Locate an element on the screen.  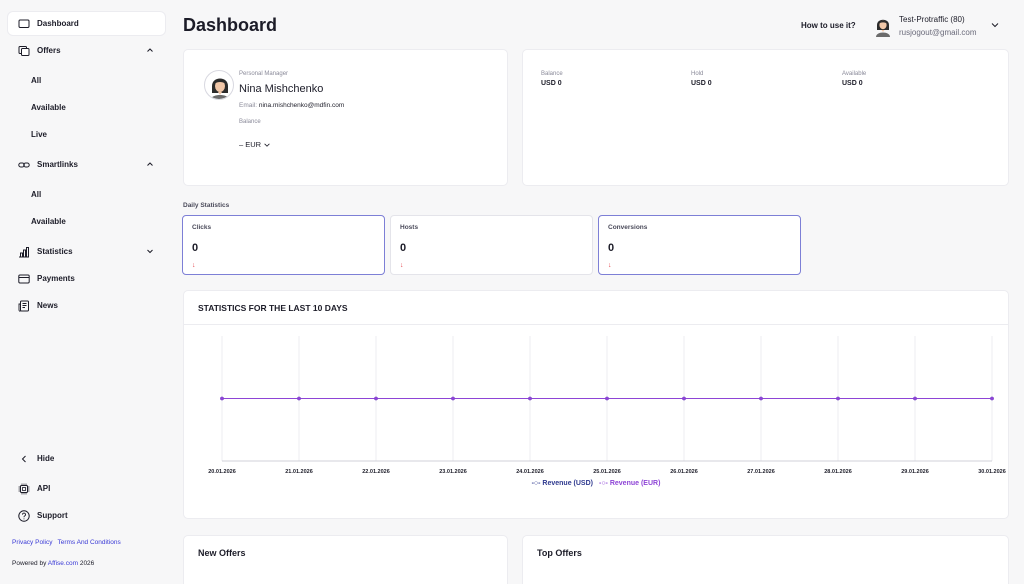
chip-icon is located at coordinates (24, 489).